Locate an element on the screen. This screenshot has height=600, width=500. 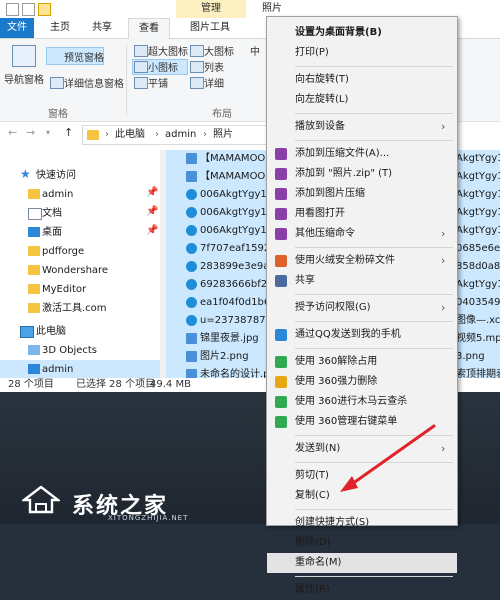
medium-icons-button: 中 is located at coordinates (255, 50).